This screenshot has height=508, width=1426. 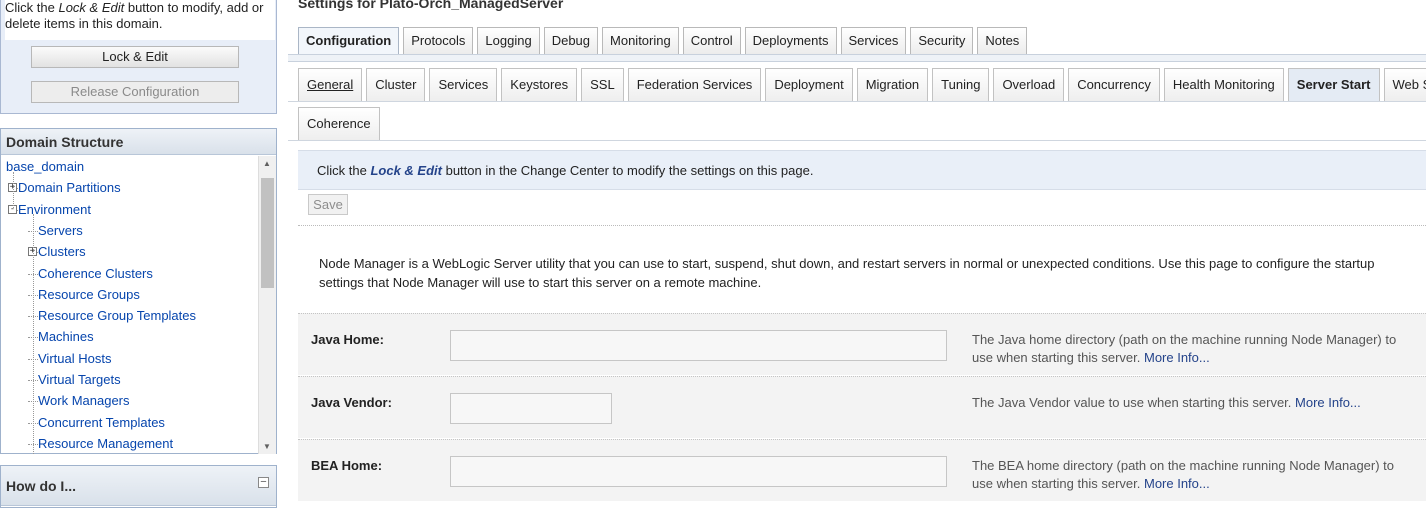 What do you see at coordinates (698, 345) in the screenshot?
I see `java-home-field` at bounding box center [698, 345].